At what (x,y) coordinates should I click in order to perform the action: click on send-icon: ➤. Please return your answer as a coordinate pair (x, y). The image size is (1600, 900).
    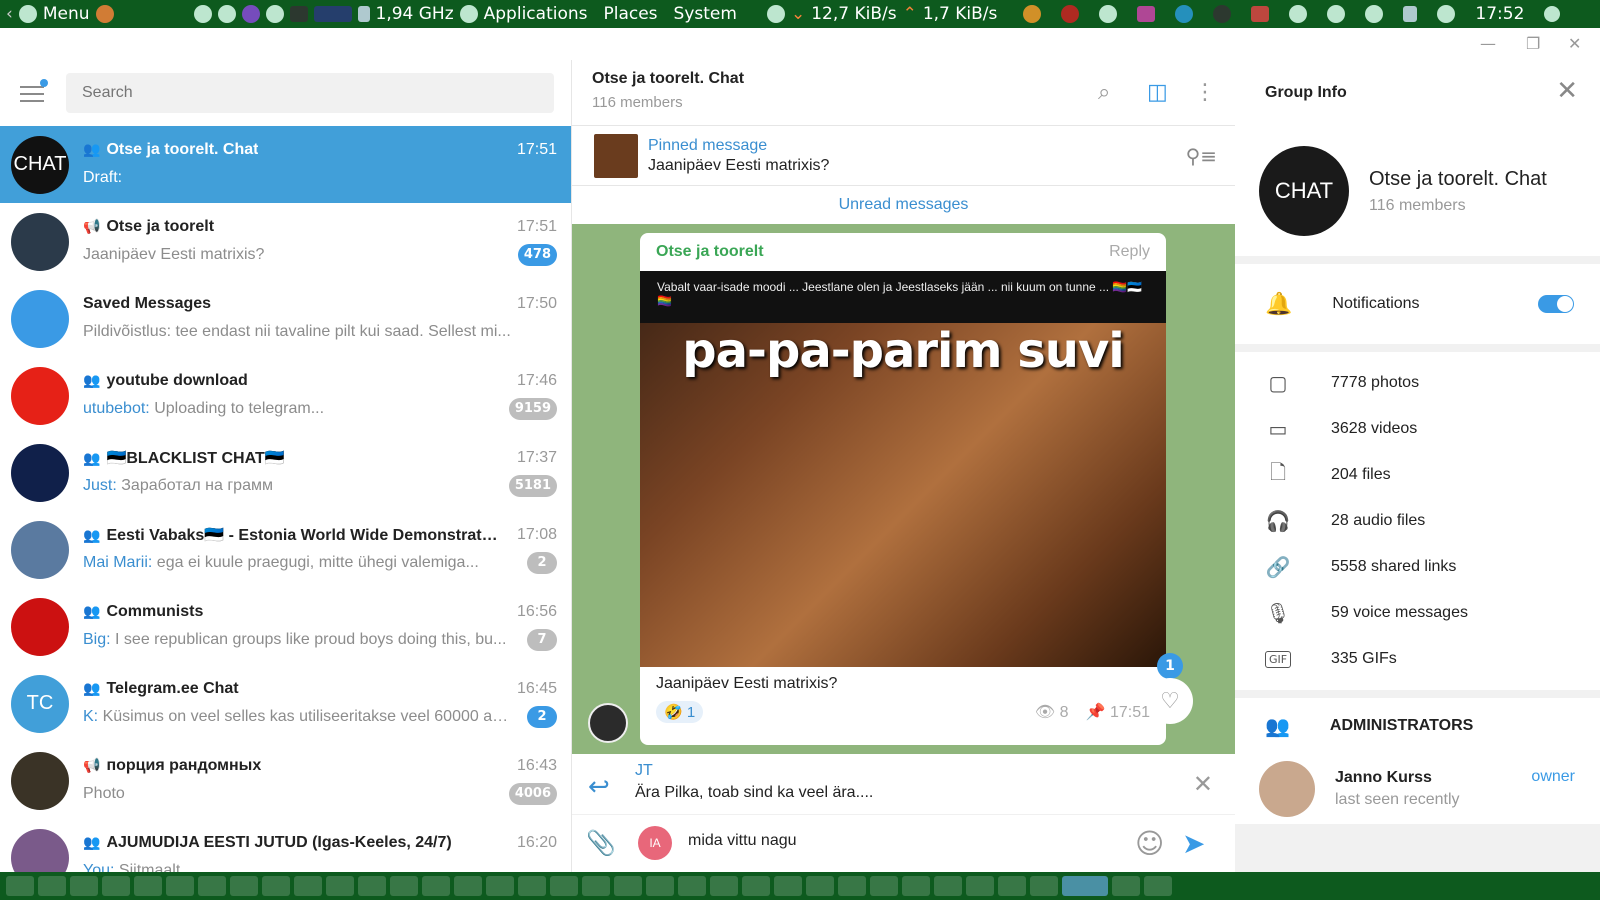
    Looking at the image, I should click on (1193, 843).